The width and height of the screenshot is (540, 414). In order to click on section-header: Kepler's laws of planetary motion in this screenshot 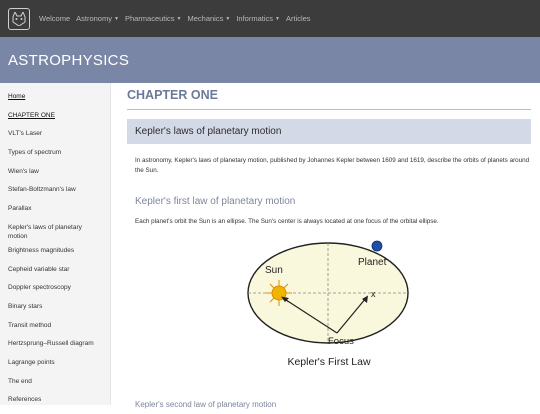, I will do `click(329, 131)`.